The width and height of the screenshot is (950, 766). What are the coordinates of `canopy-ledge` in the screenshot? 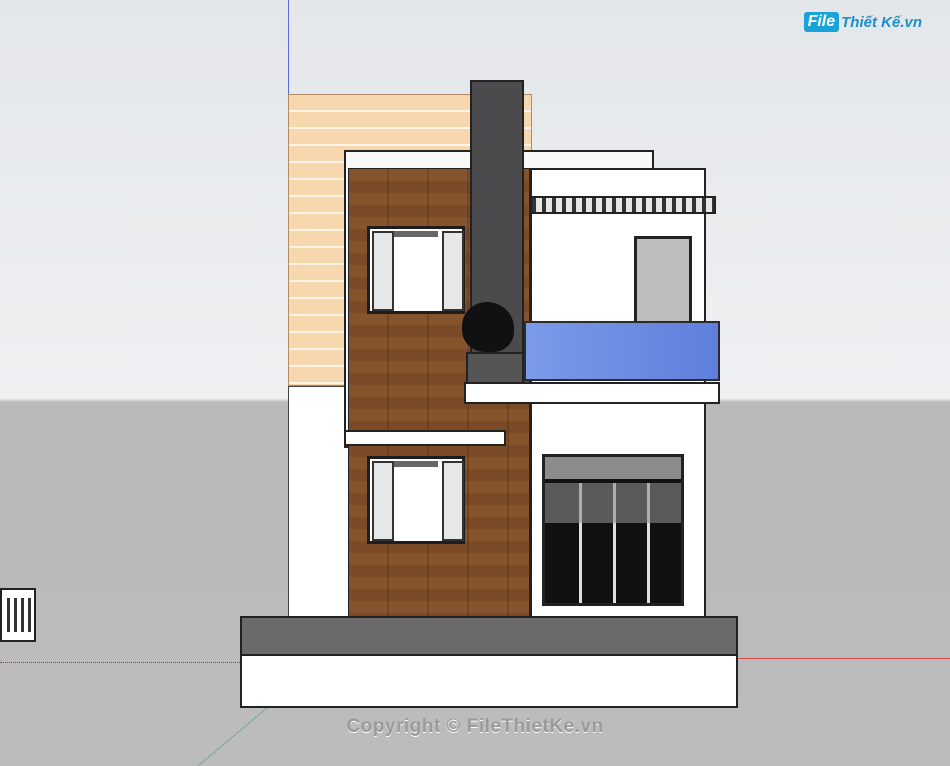 It's located at (425, 438).